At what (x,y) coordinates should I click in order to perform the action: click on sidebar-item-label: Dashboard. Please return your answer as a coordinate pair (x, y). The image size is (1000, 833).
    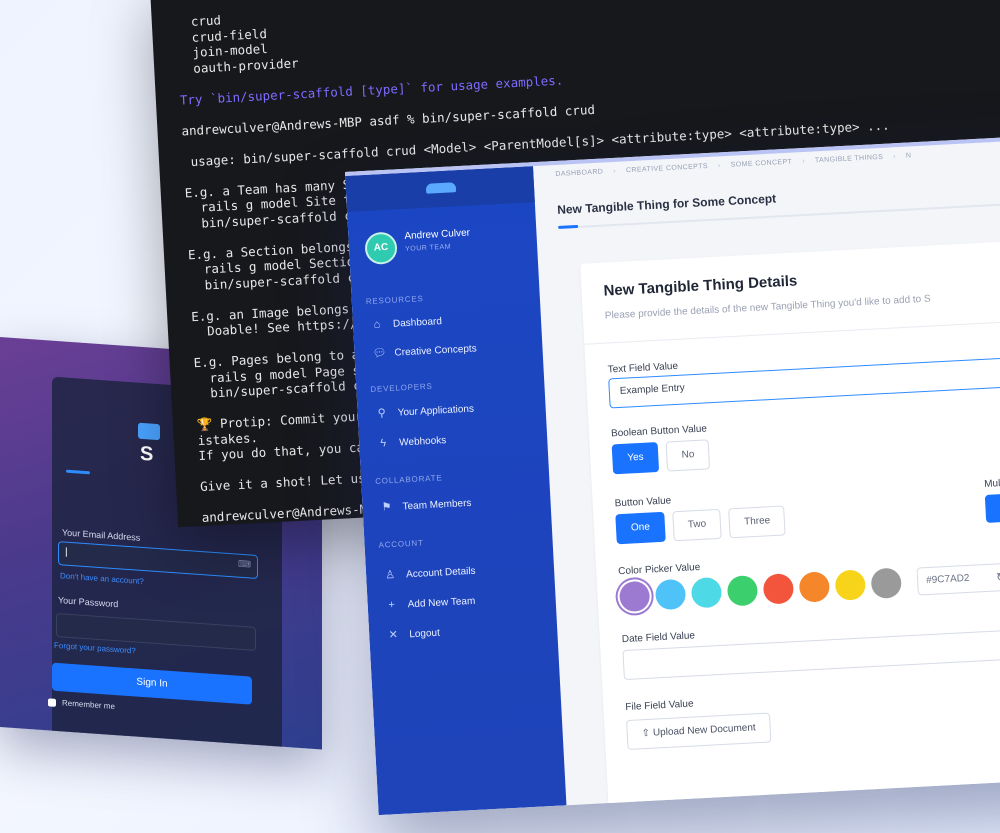
    Looking at the image, I should click on (417, 322).